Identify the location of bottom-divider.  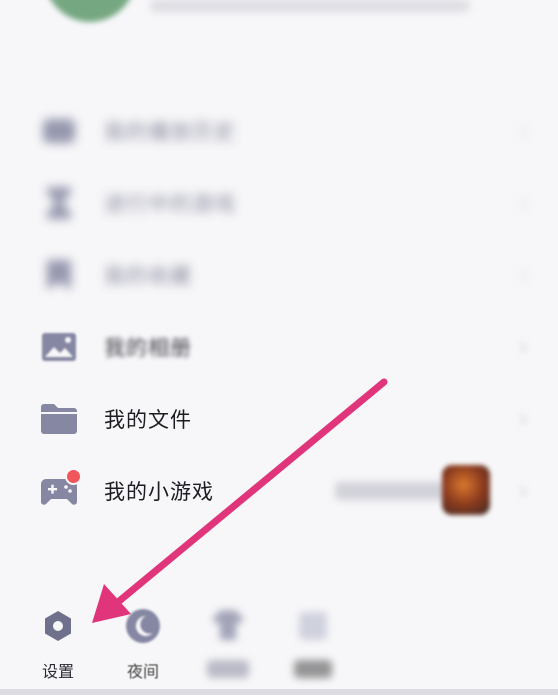
(279, 692).